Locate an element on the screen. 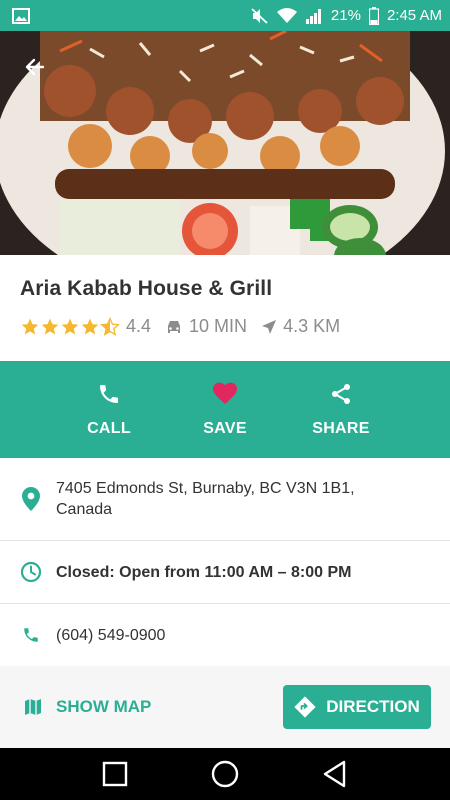 This screenshot has width=450, height=800. call-label: CALL is located at coordinates (109, 428).